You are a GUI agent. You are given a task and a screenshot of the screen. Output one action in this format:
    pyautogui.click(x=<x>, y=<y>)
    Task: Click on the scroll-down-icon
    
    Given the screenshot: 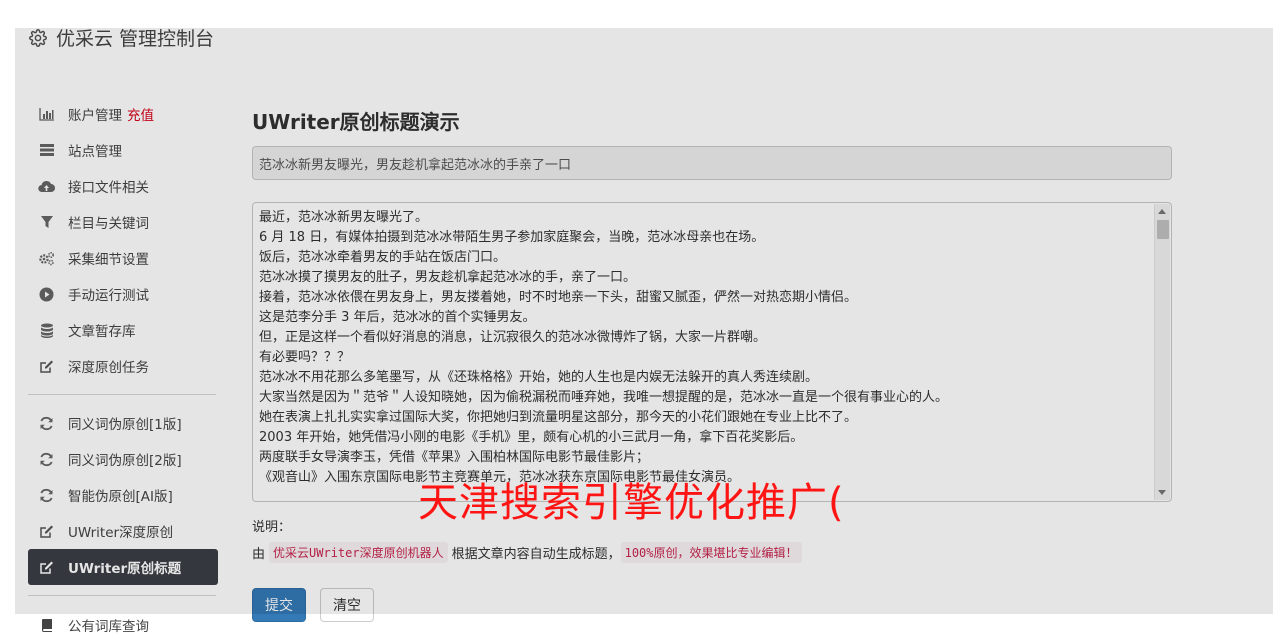 What is the action you would take?
    pyautogui.click(x=1162, y=492)
    